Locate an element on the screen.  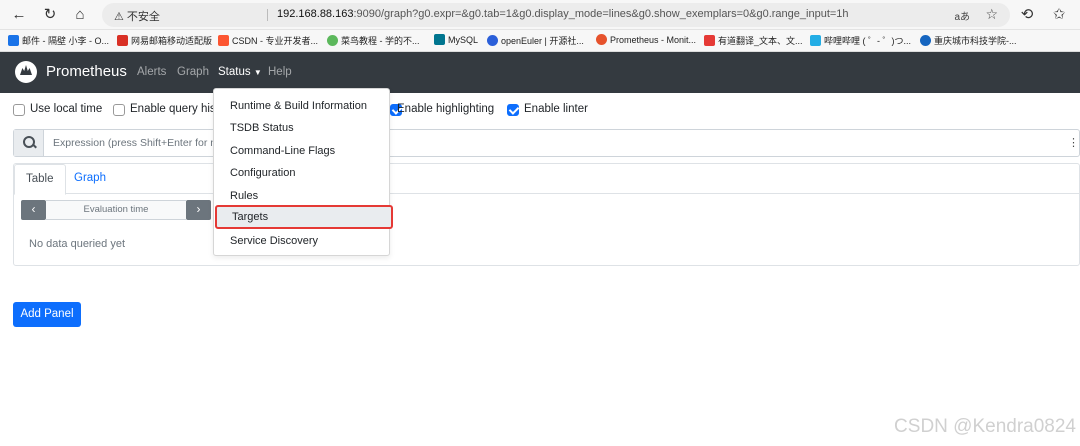
evaluation-time-control: ‹ Evaluation time › is located at coordinates (116, 210).